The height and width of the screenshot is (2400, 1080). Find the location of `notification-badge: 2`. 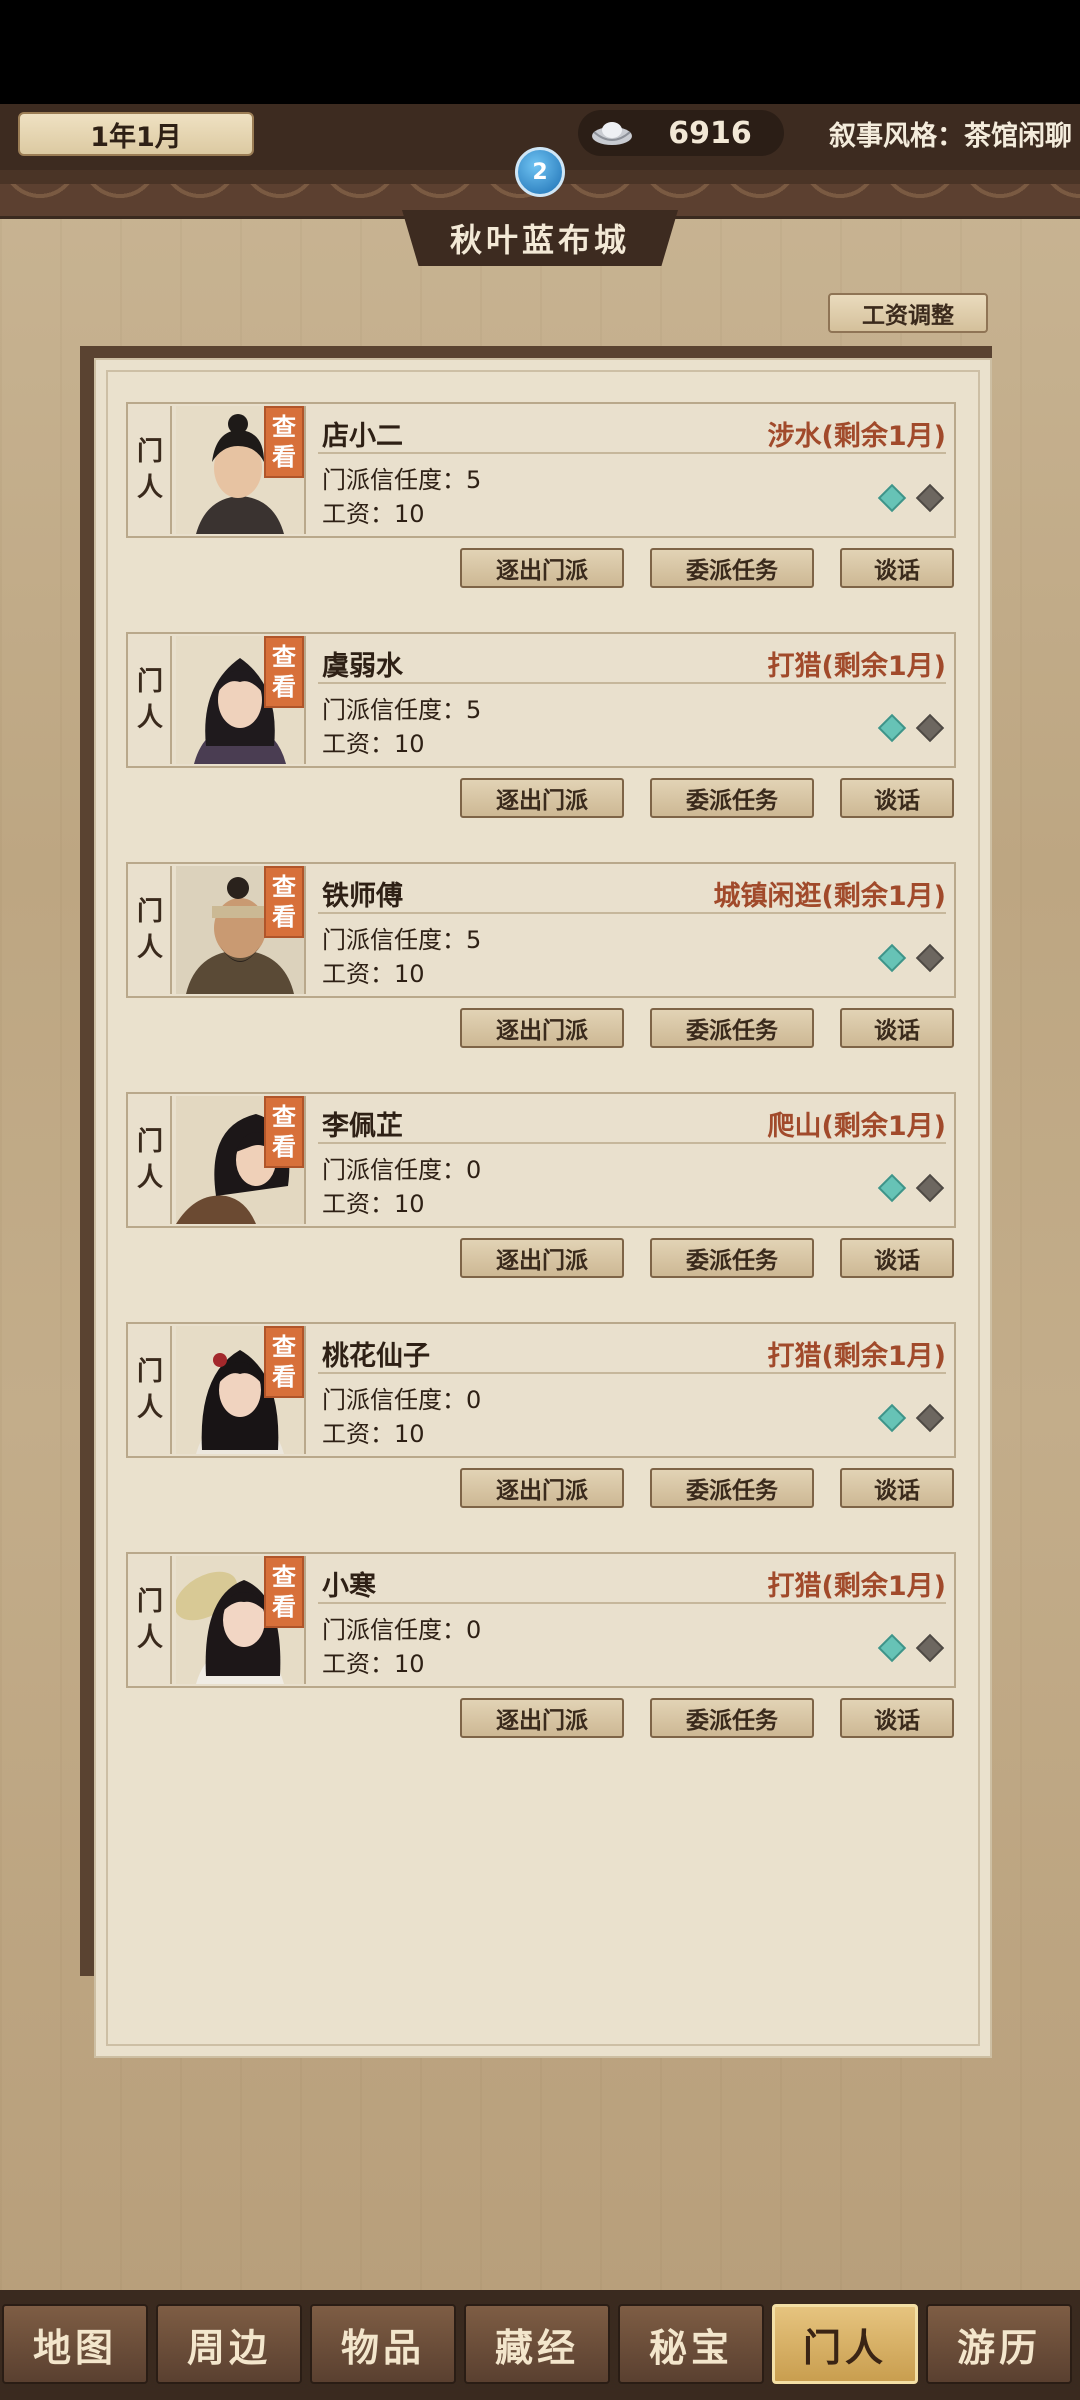

notification-badge: 2 is located at coordinates (540, 172).